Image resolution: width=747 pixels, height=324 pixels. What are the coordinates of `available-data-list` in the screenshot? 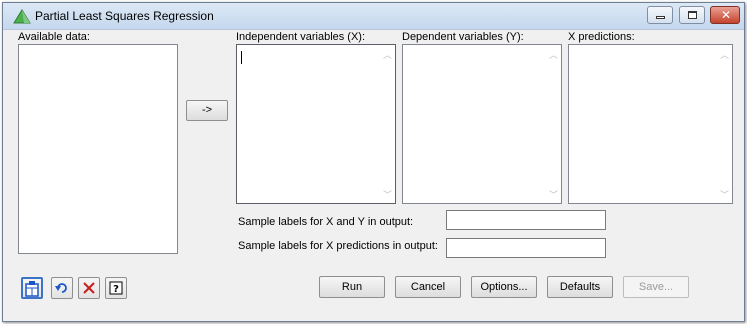 It's located at (98, 149).